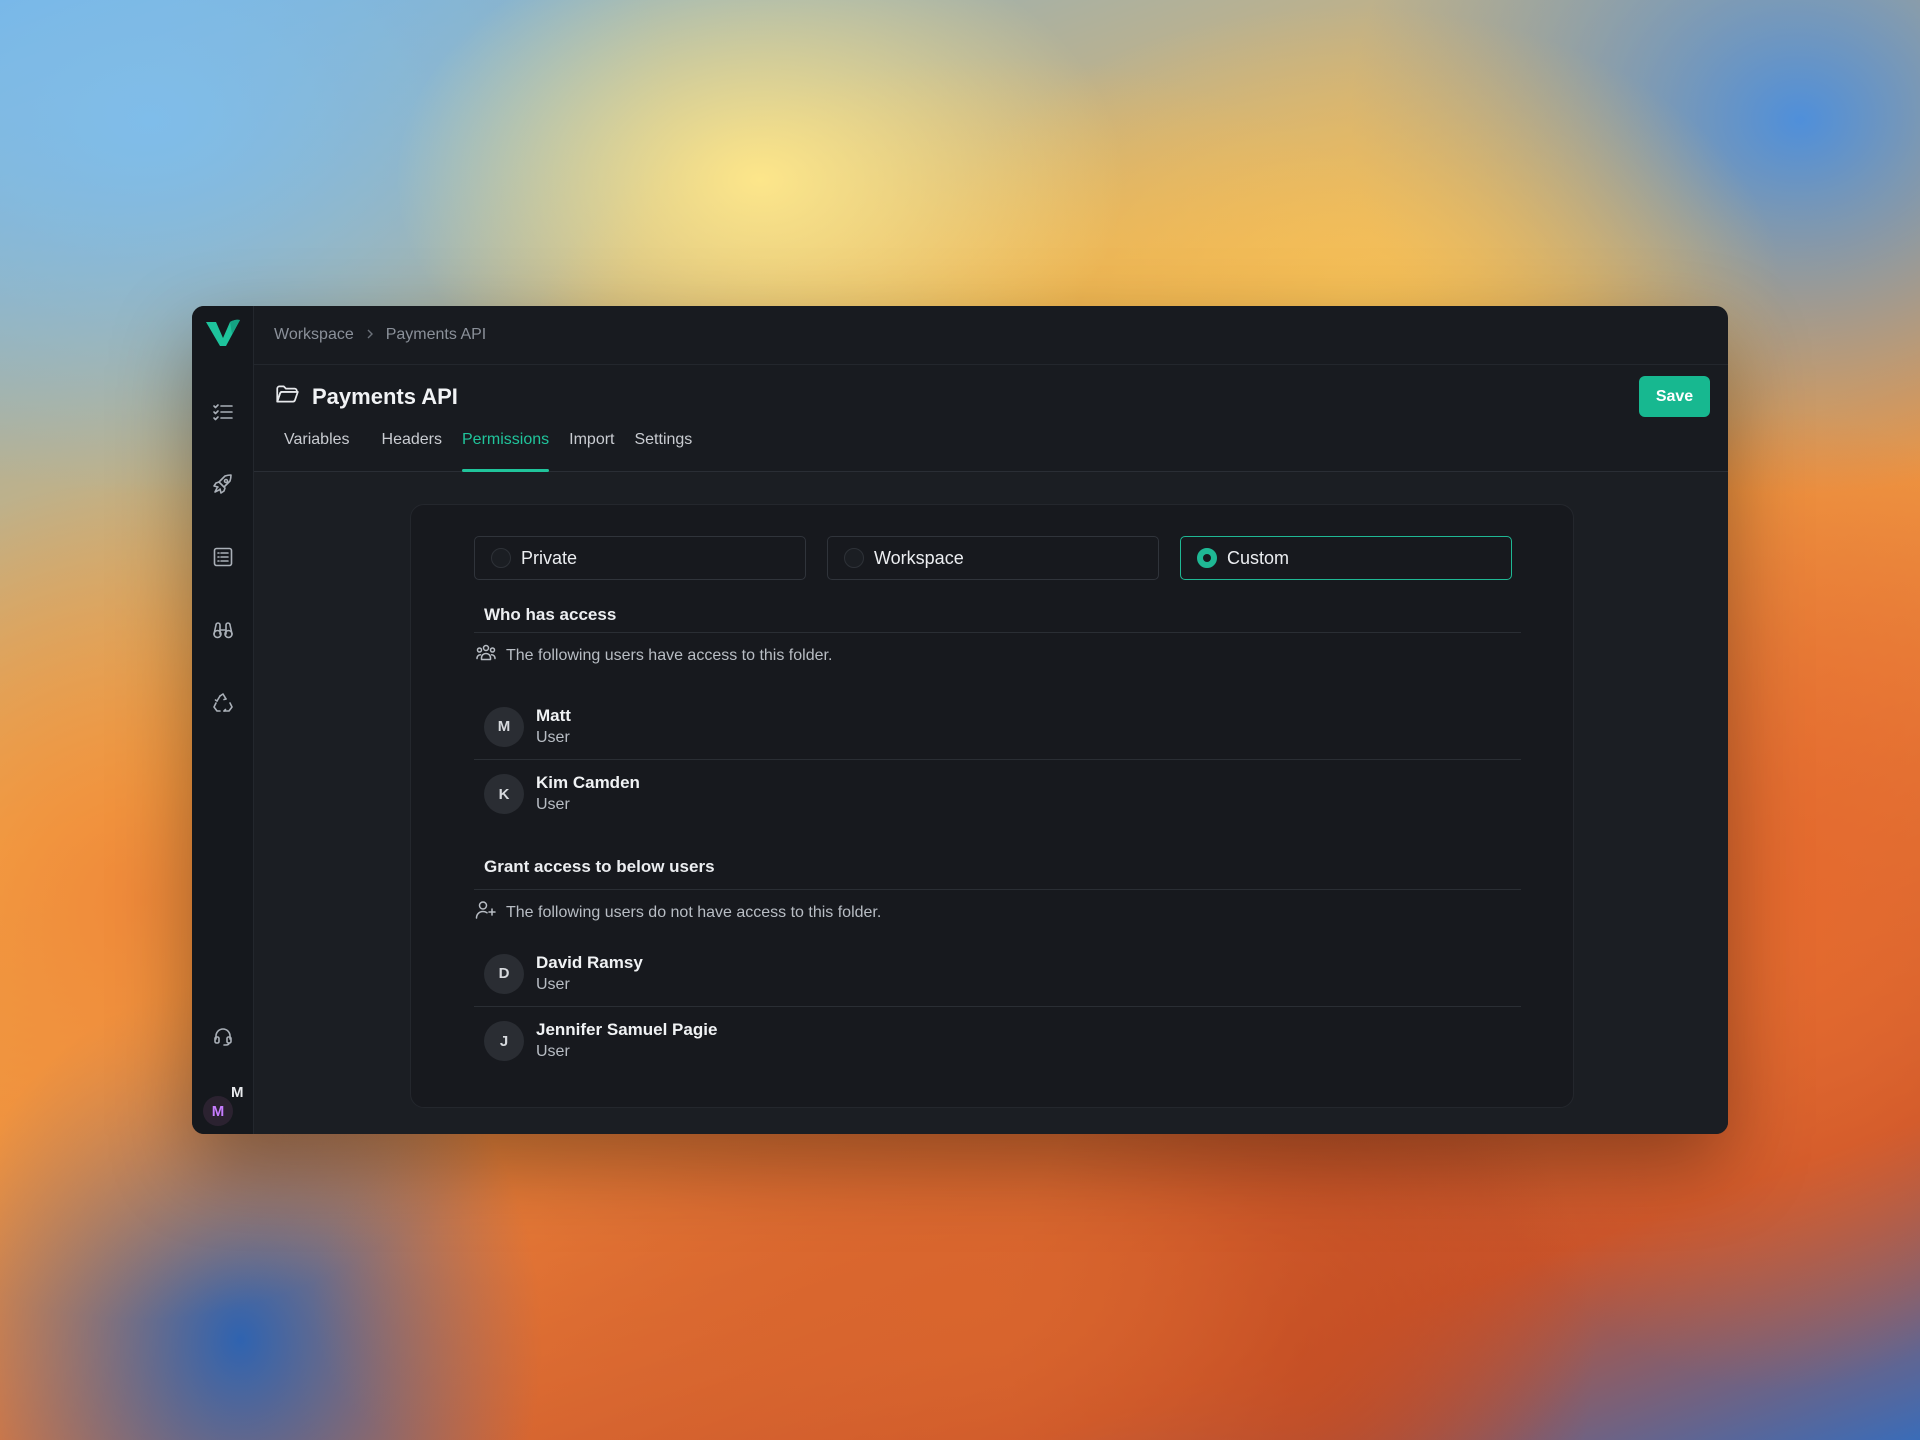  Describe the element at coordinates (287, 396) in the screenshot. I see `folder-icon` at that location.